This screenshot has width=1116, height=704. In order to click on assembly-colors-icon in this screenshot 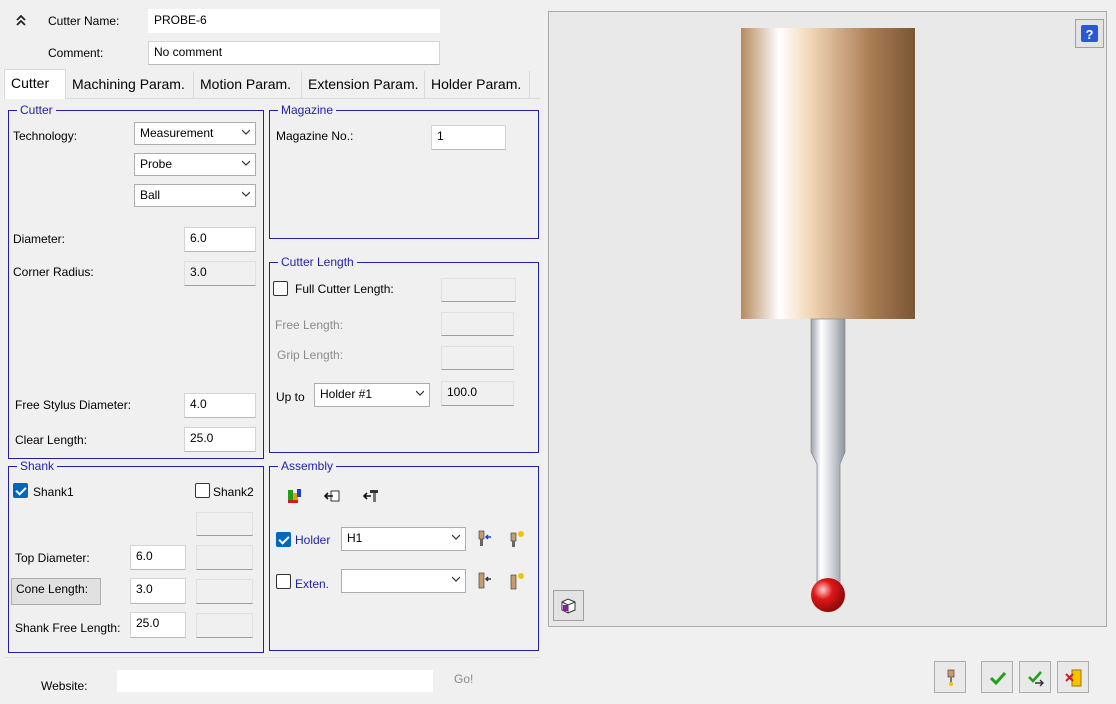, I will do `click(295, 496)`.